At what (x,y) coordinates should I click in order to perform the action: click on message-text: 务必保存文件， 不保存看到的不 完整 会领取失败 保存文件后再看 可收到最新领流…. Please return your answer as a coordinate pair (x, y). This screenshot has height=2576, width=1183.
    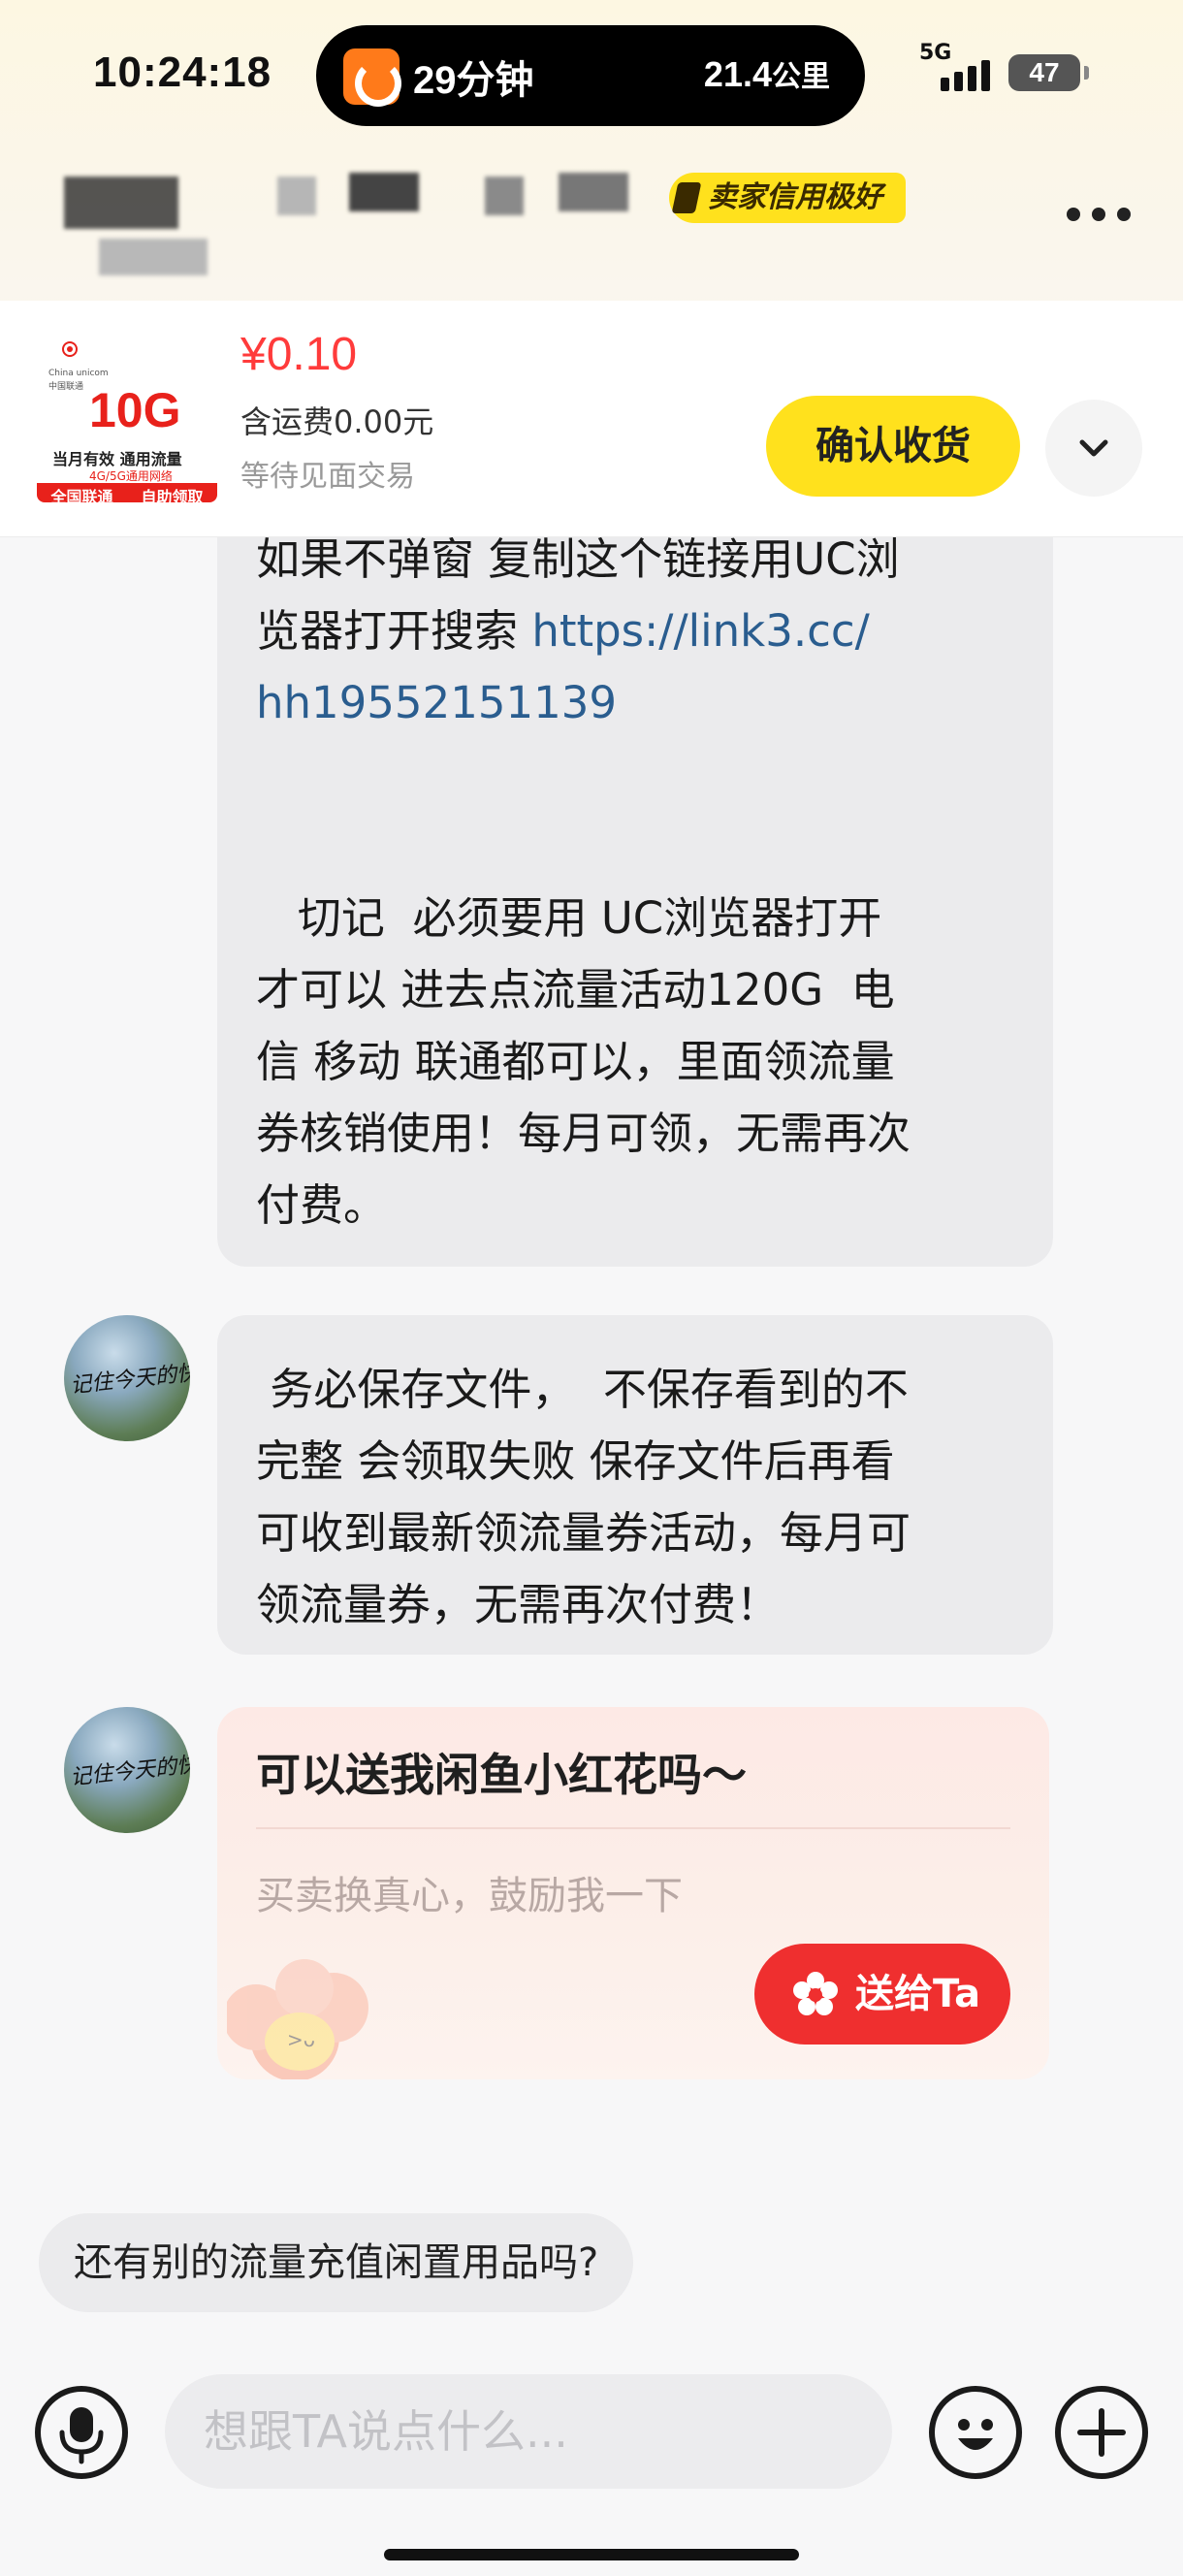
    Looking at the image, I should click on (583, 1497).